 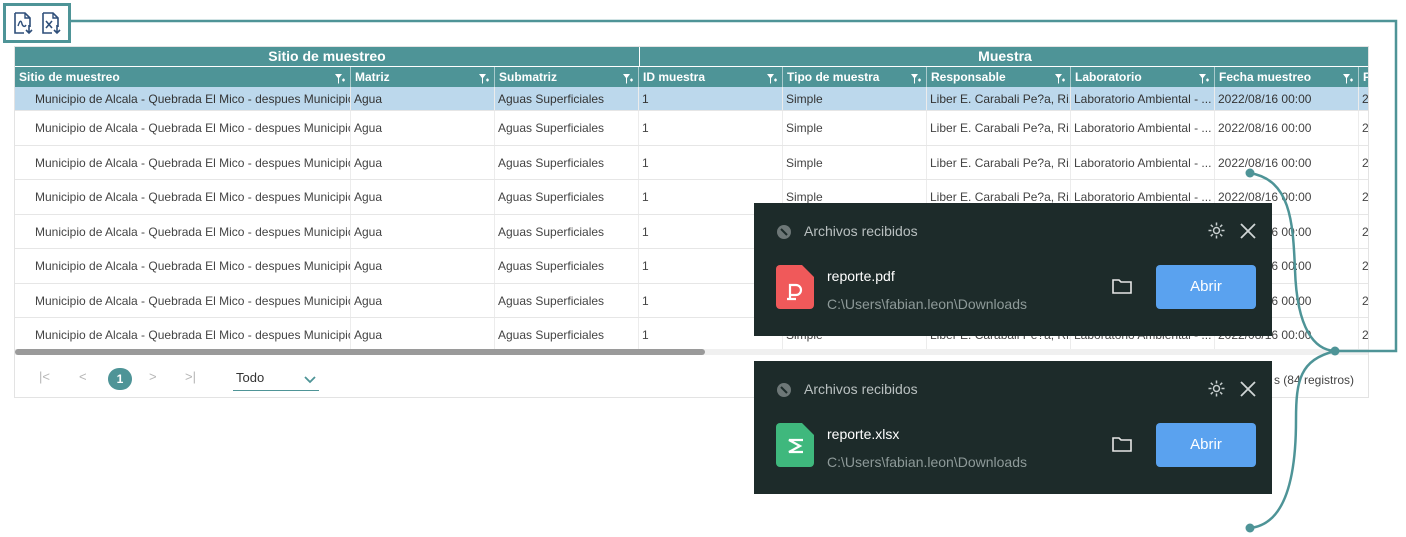 I want to click on last-page-button: >|, so click(x=190, y=376).